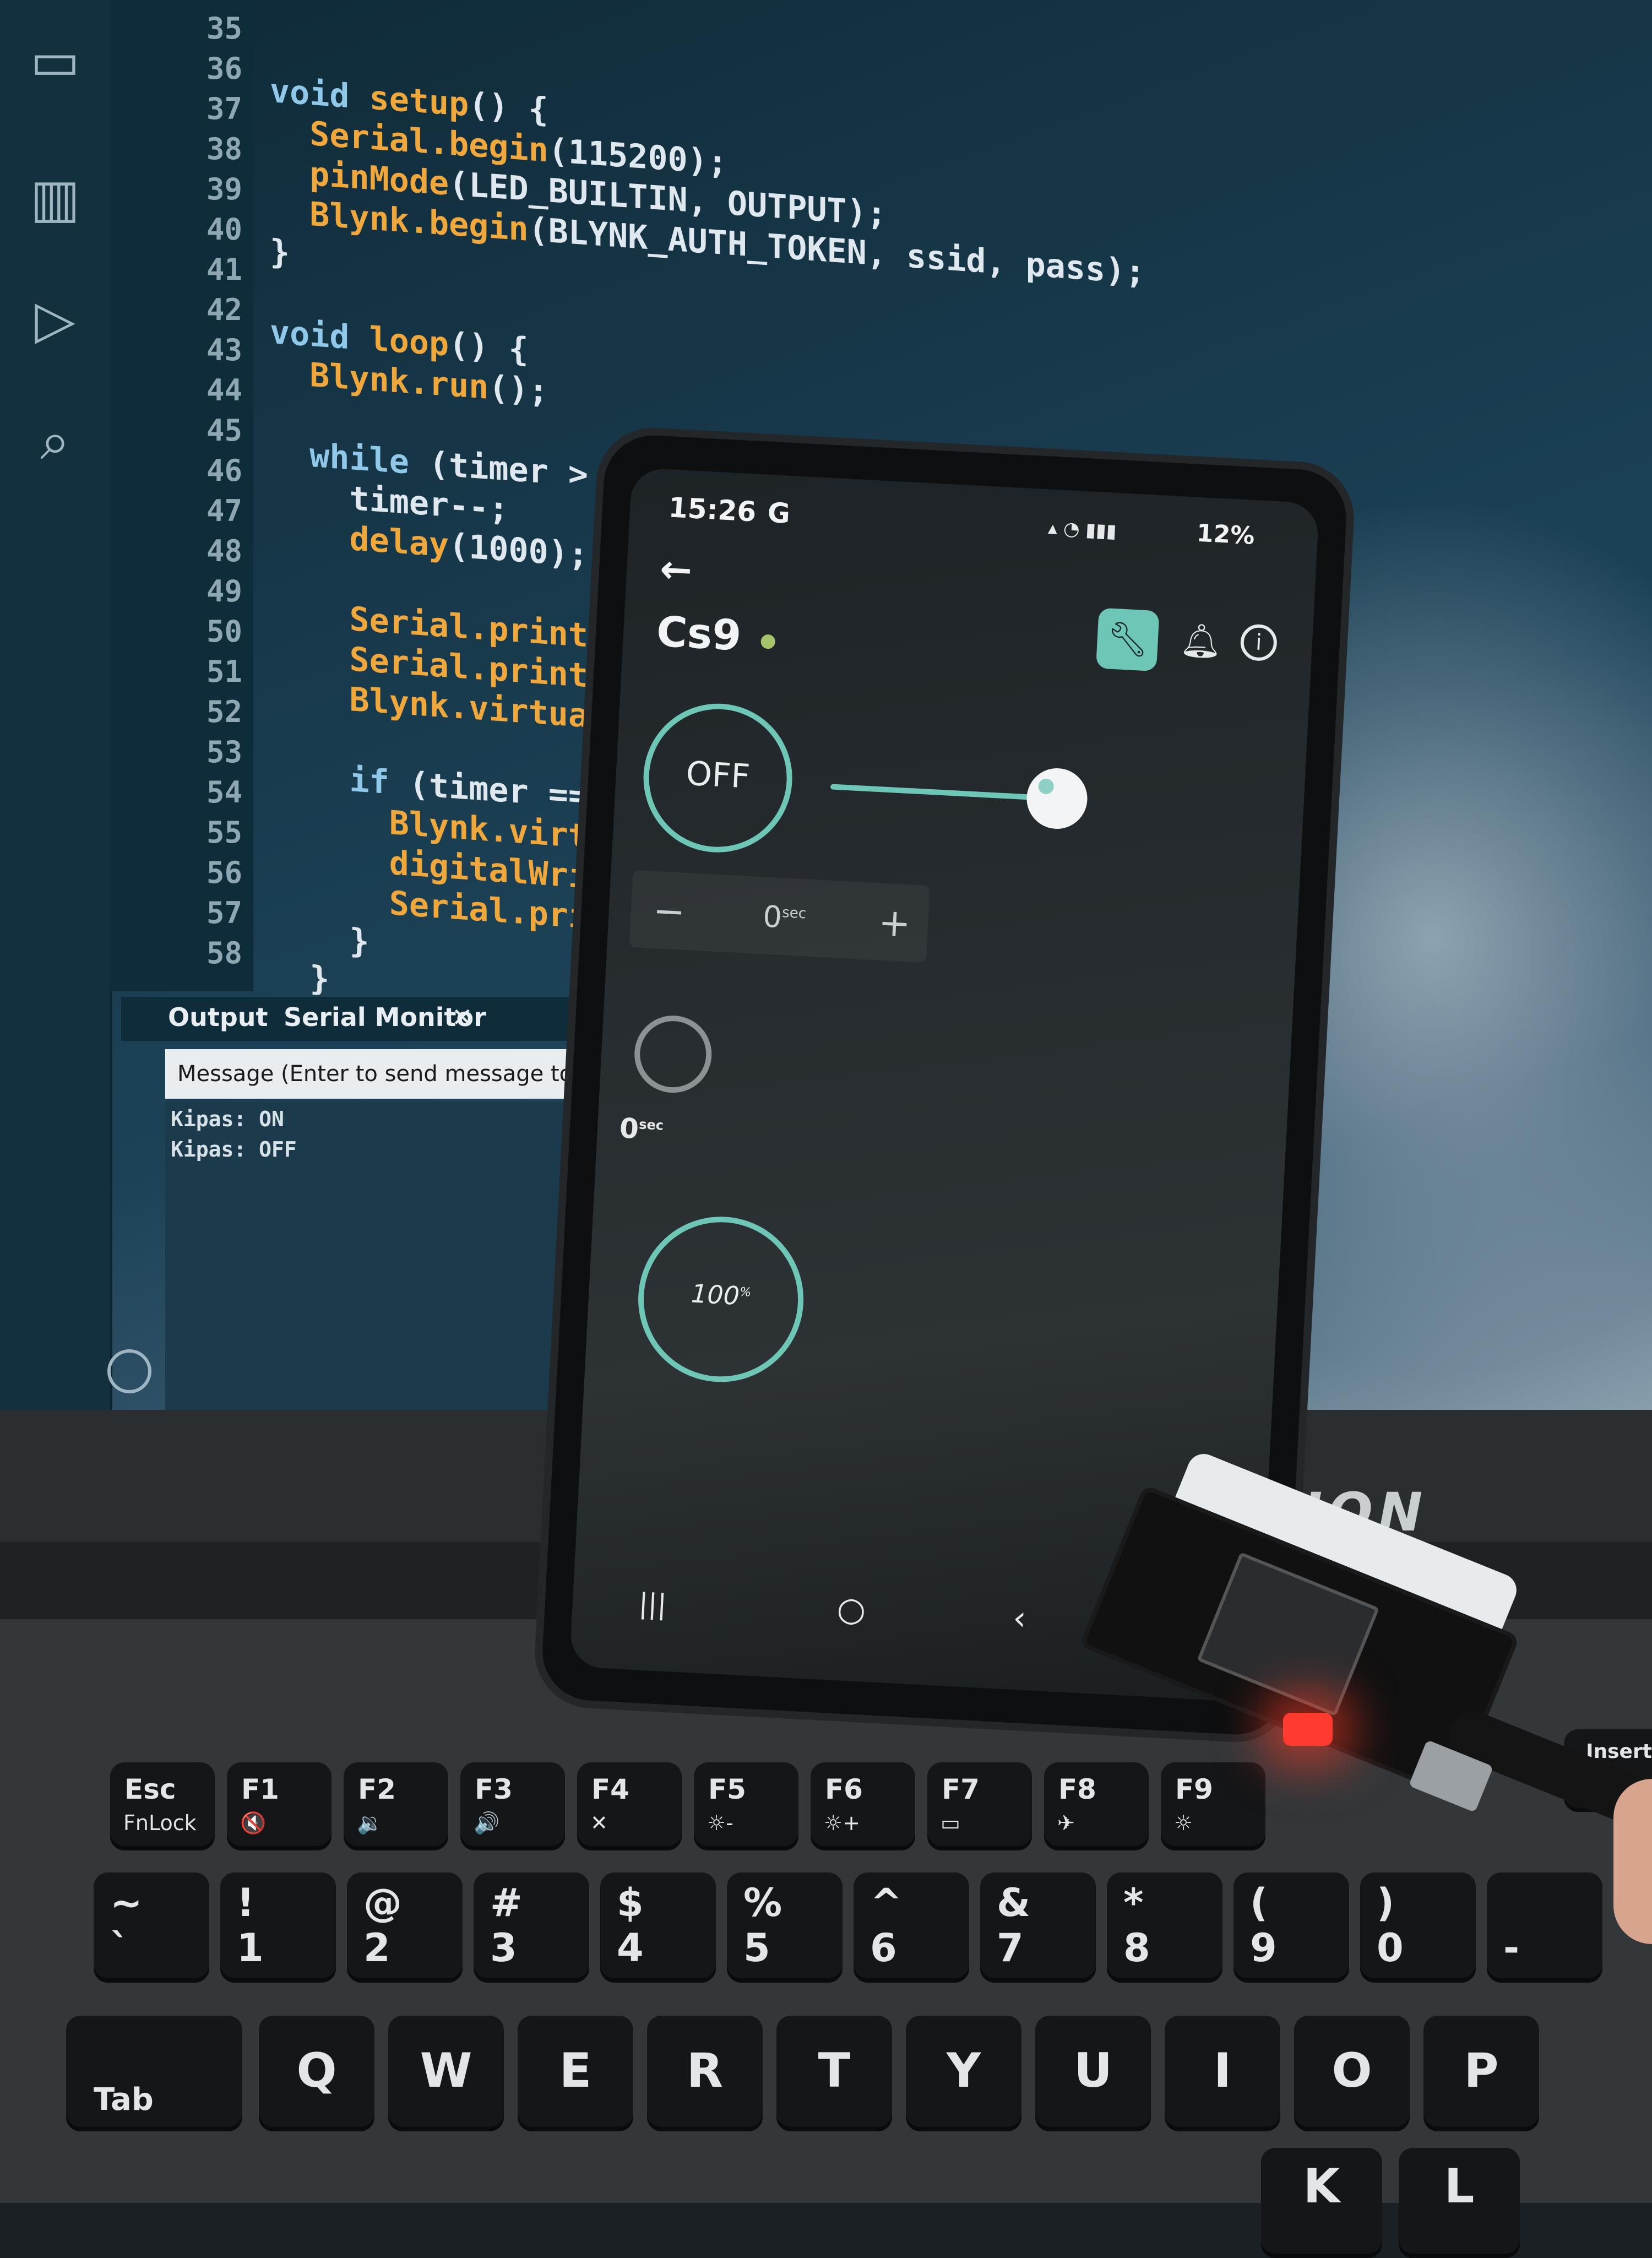 The height and width of the screenshot is (2258, 1652). Describe the element at coordinates (55, 319) in the screenshot. I see `debug-icon: ▷` at that location.